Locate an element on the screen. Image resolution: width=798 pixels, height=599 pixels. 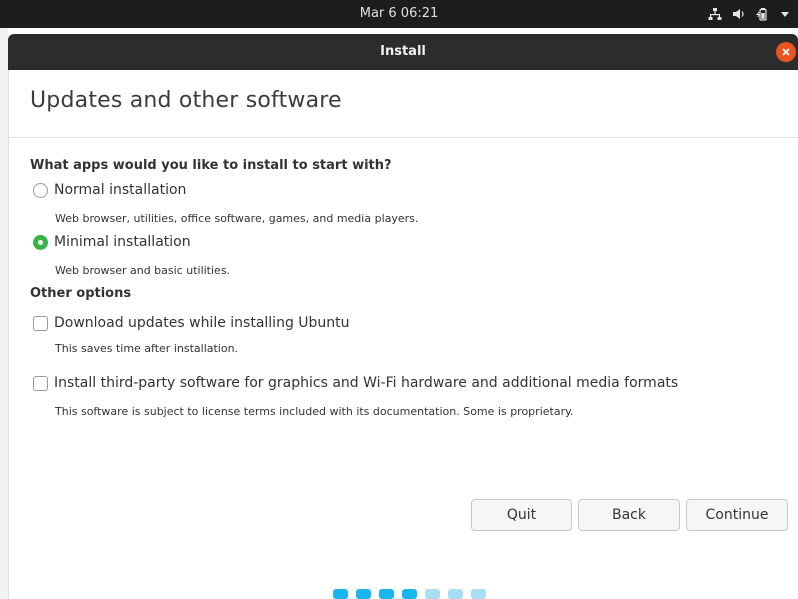
download-updates-checkbox: Download updates while installing Ubuntu is located at coordinates (191, 323).